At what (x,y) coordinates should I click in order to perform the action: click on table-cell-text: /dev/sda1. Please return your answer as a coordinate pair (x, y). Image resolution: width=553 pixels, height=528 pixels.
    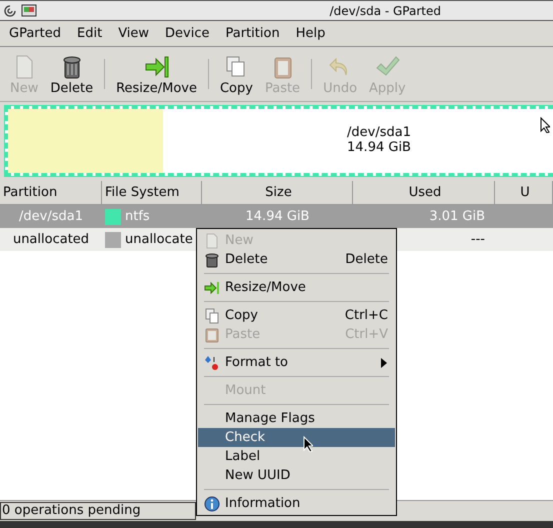
    Looking at the image, I should click on (51, 216).